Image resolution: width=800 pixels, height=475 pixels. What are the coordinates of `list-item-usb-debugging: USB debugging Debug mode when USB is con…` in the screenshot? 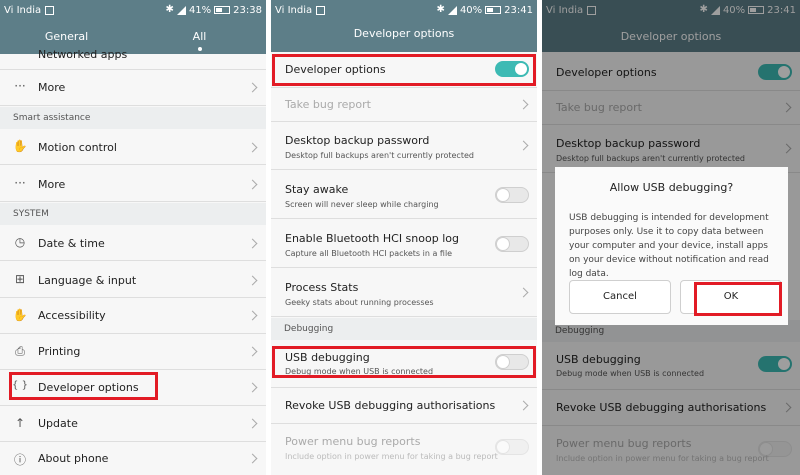 It's located at (404, 364).